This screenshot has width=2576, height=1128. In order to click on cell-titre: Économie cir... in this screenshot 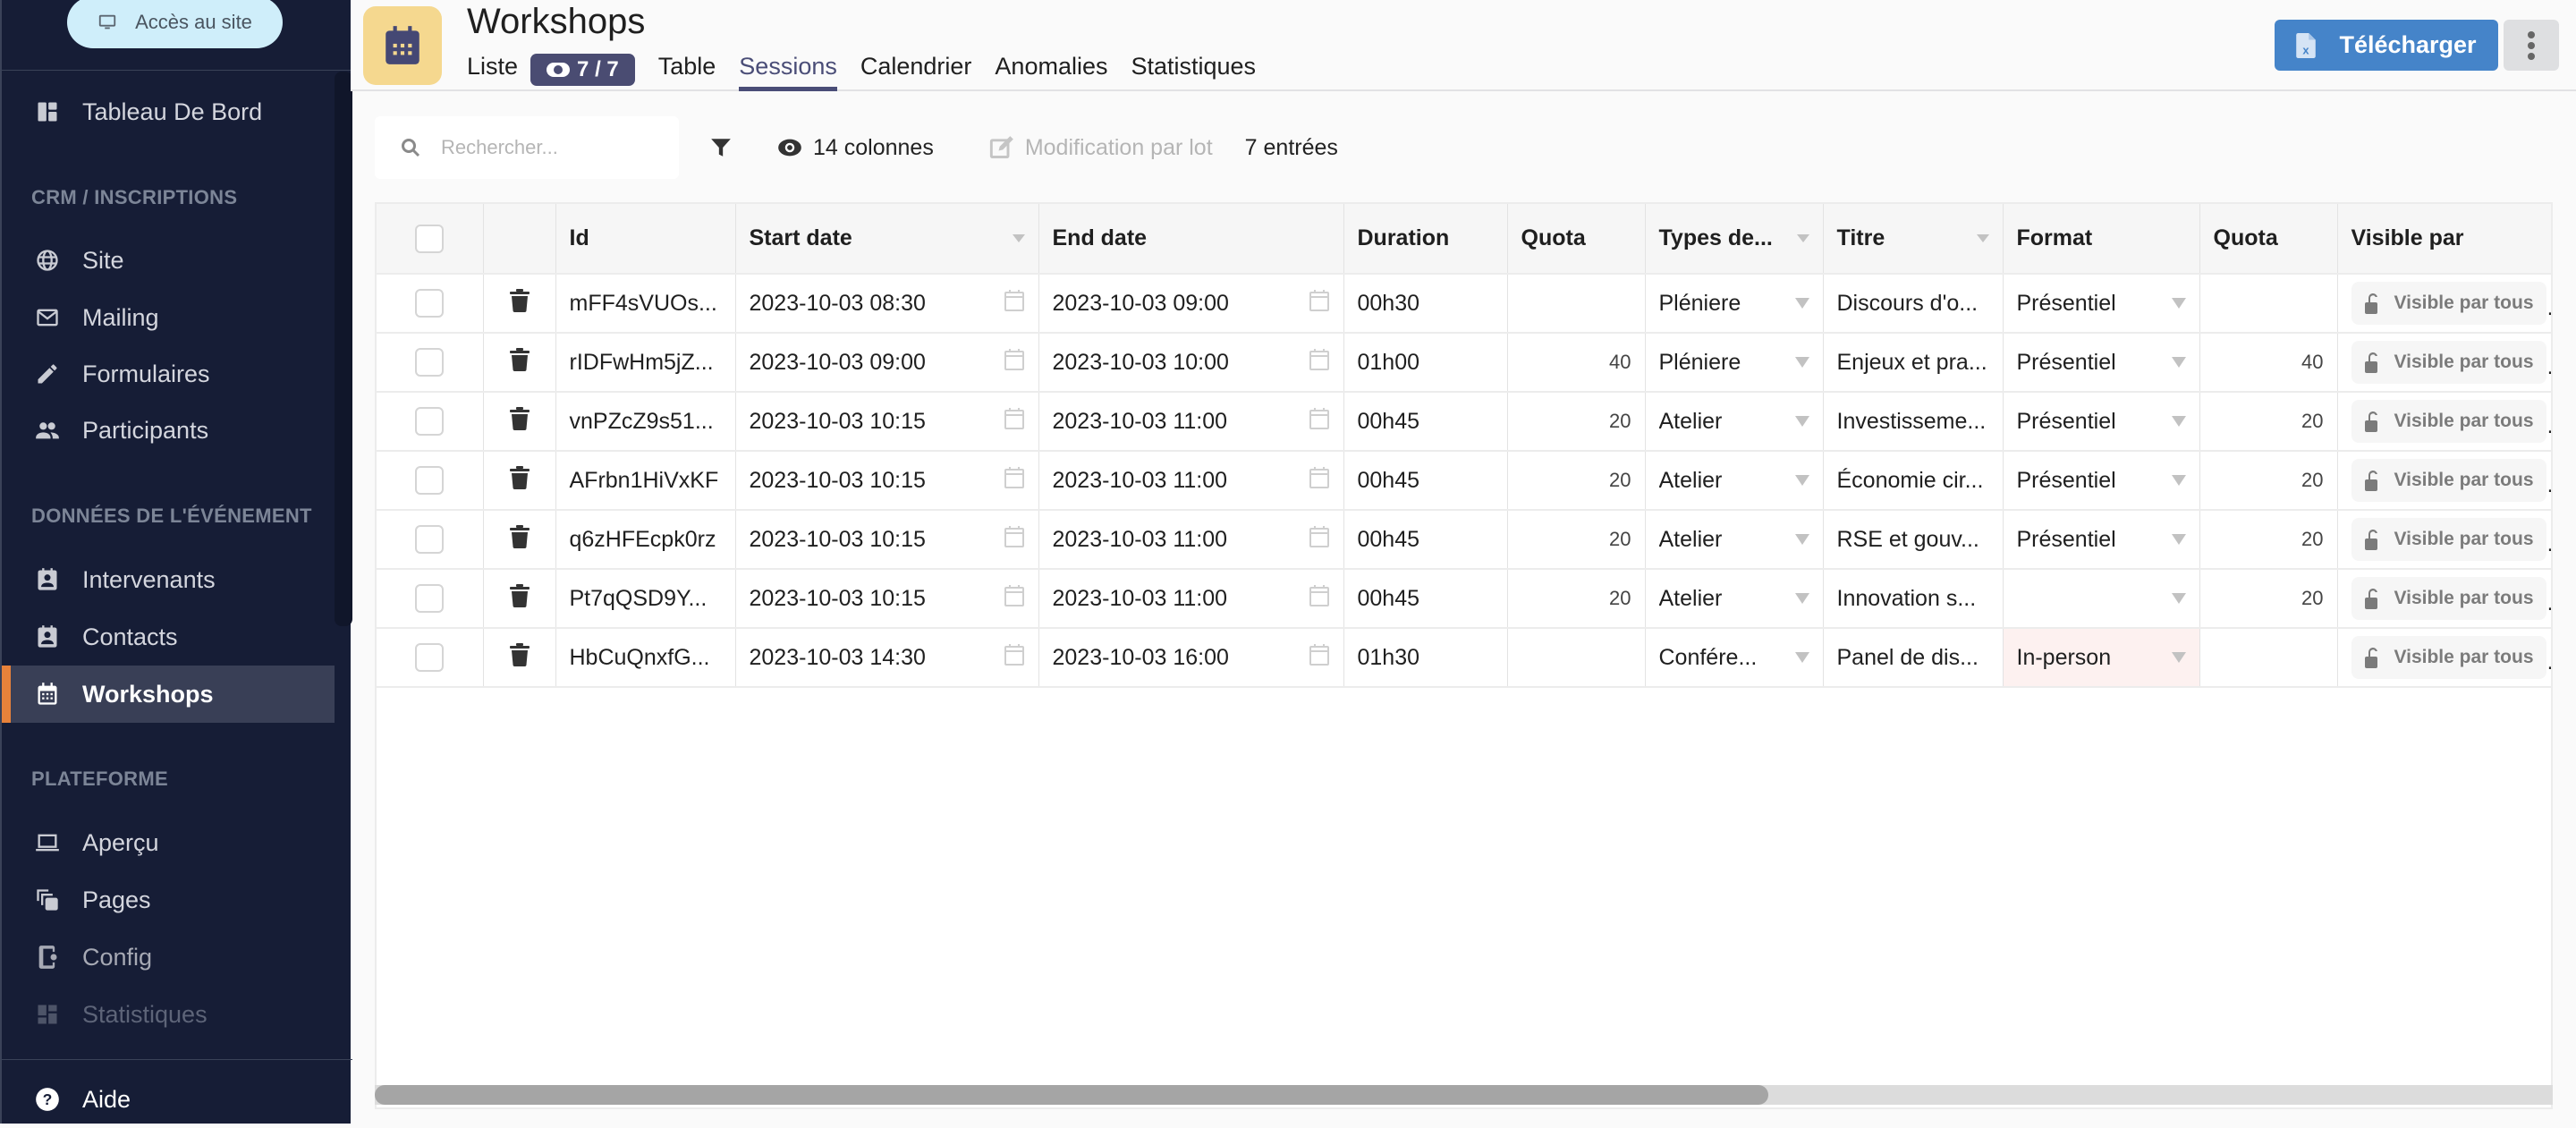, I will do `click(1913, 481)`.